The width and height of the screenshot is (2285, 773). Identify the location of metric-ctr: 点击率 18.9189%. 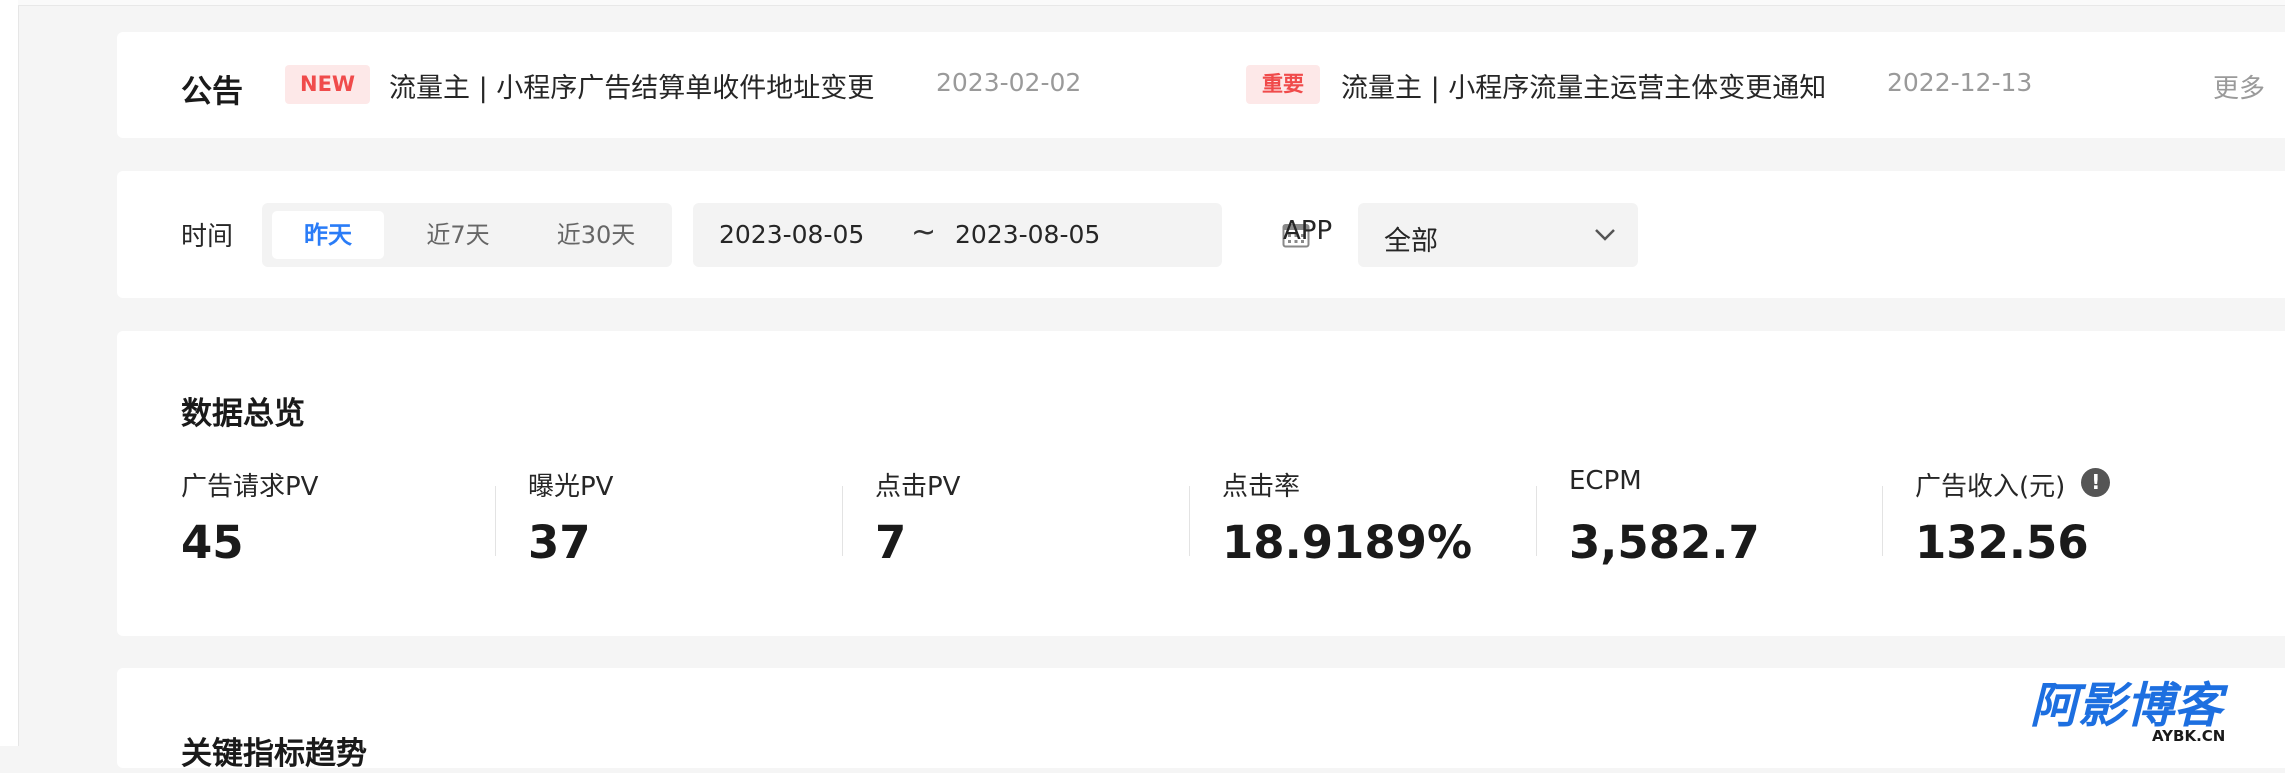
(1347, 517).